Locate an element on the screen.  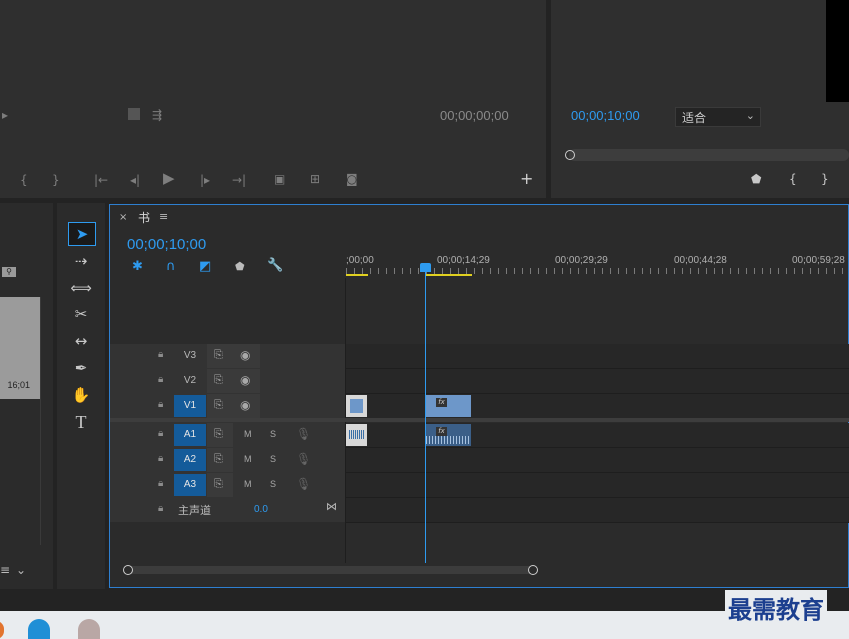
track-name: A2 is located at coordinates (190, 460).